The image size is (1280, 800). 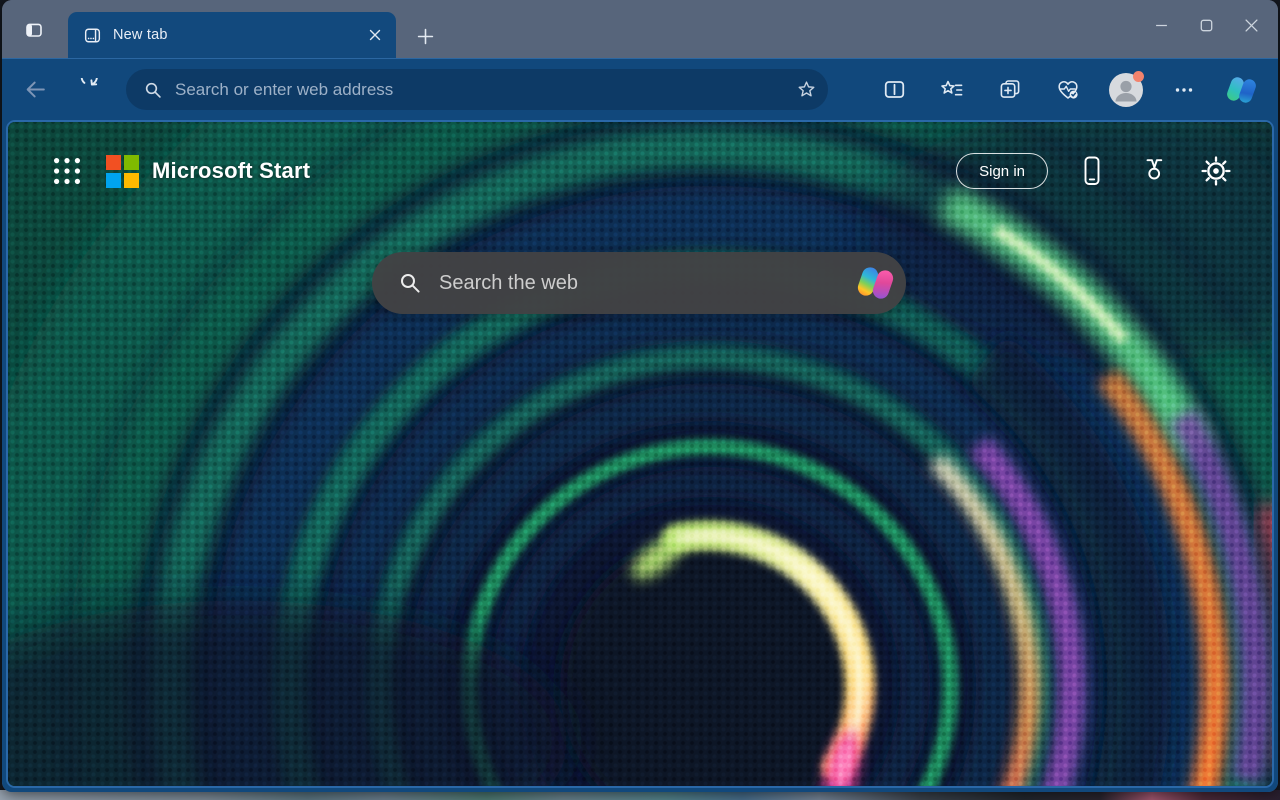 What do you see at coordinates (231, 170) in the screenshot?
I see `brand-title: Microsoft Start` at bounding box center [231, 170].